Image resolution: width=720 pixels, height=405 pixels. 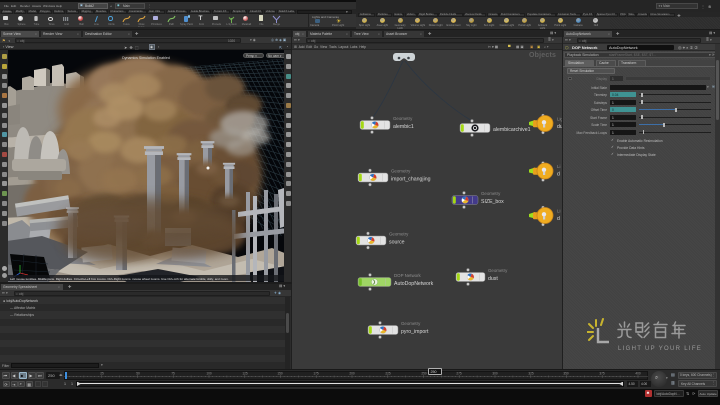 I want to click on svg-text: LIGHT UP YOUR LIFE, so click(x=660, y=349).